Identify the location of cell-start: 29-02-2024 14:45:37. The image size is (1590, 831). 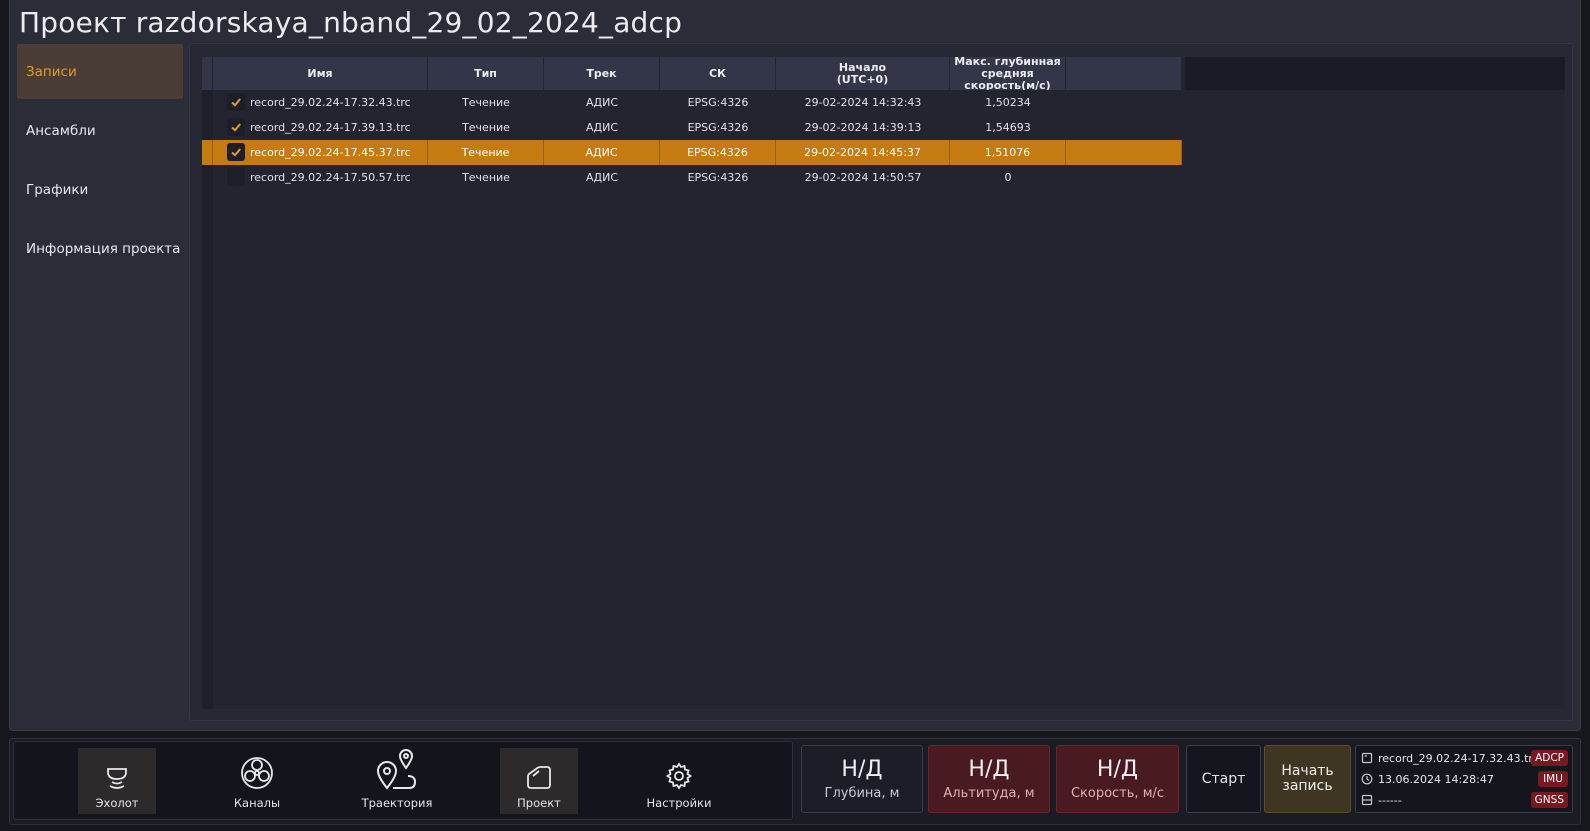
(863, 152).